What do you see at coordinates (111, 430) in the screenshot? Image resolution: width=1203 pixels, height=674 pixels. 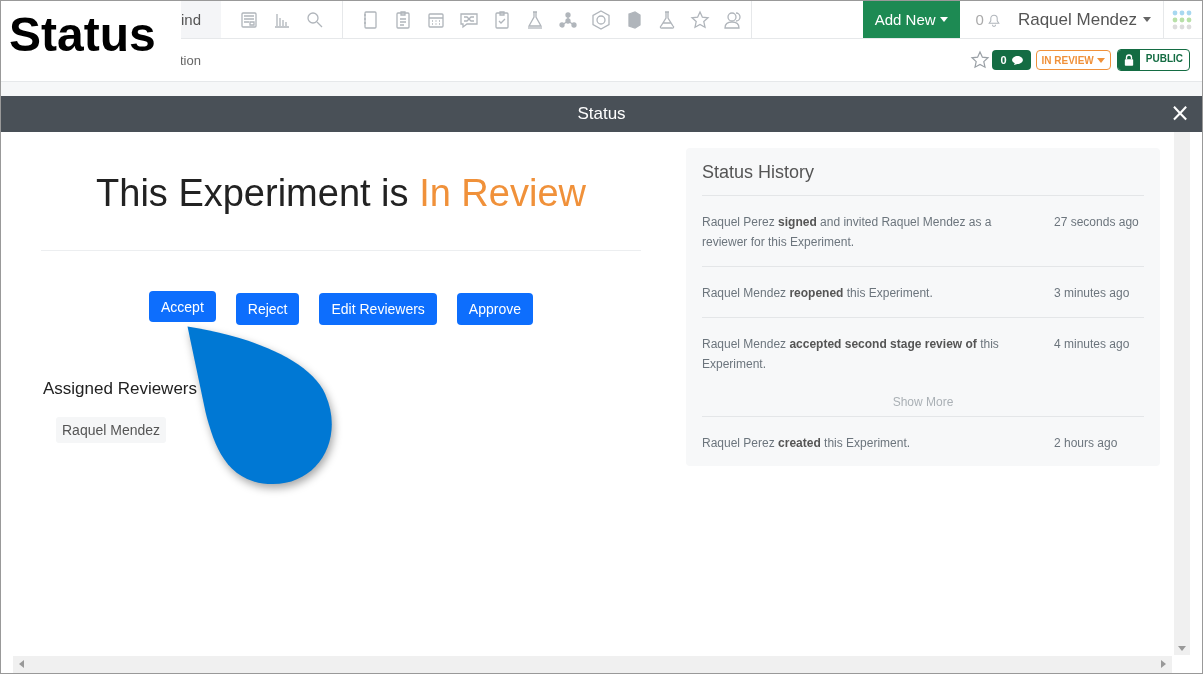 I see `reviewer-tag: Raquel Mendez` at bounding box center [111, 430].